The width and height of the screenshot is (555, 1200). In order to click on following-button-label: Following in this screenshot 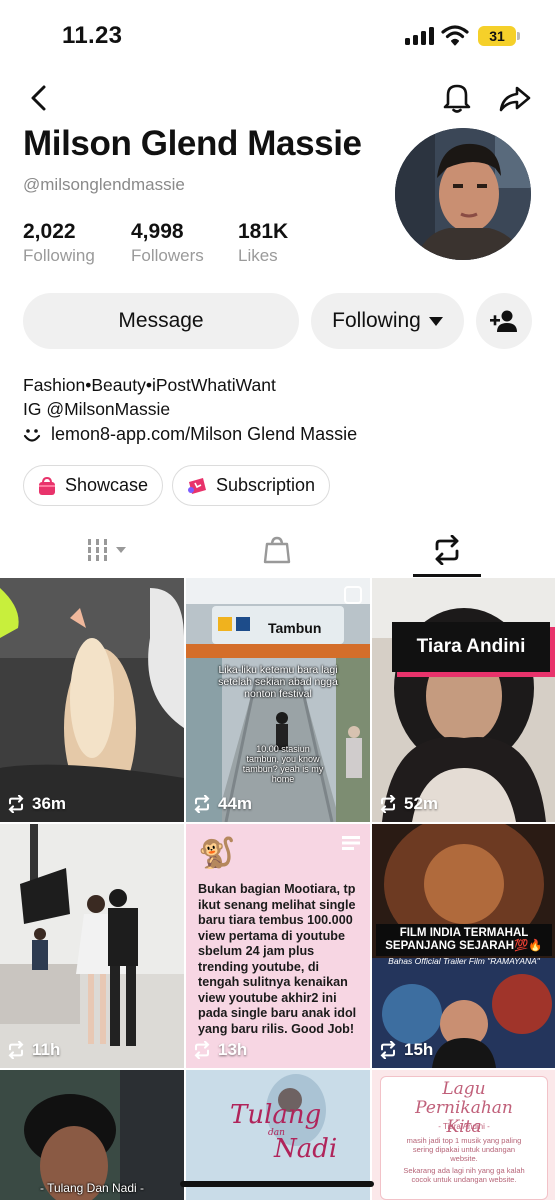, I will do `click(376, 320)`.